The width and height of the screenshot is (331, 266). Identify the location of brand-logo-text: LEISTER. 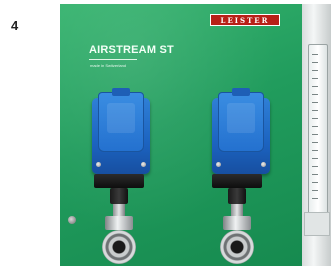
(245, 20).